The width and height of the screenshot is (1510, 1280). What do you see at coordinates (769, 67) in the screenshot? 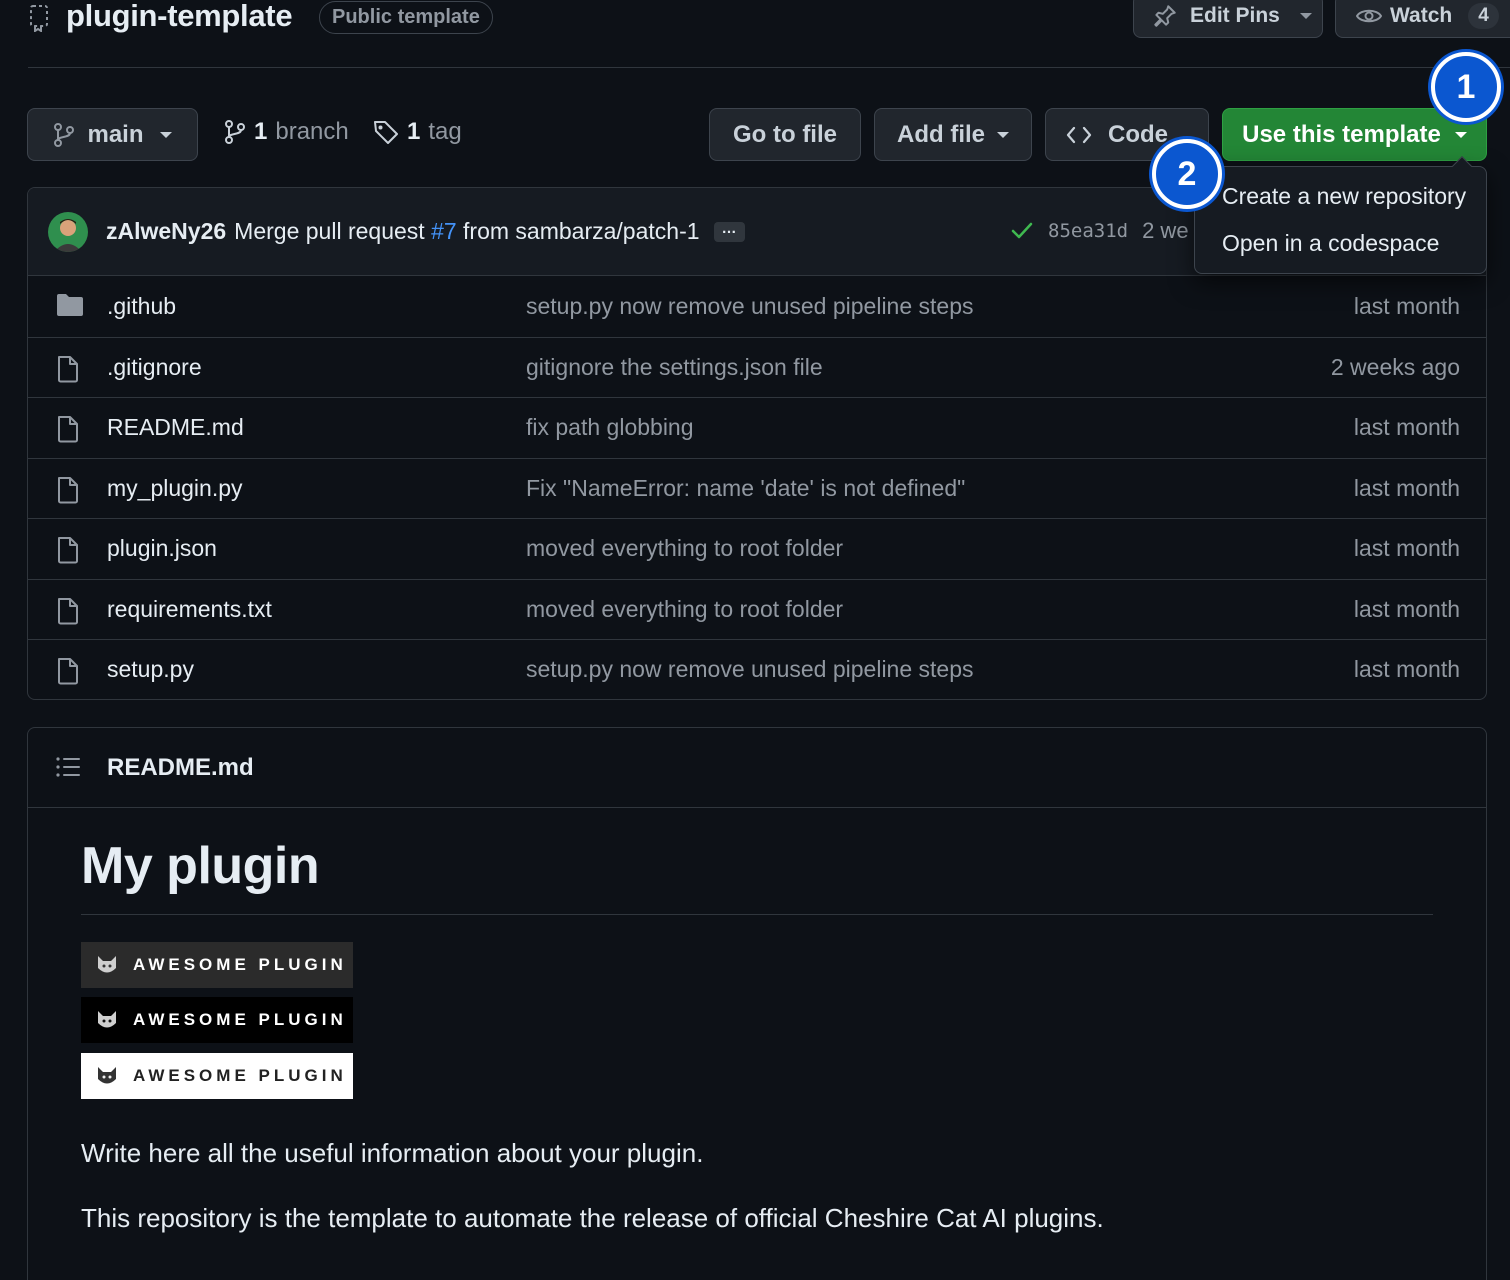
I see `header-divider` at bounding box center [769, 67].